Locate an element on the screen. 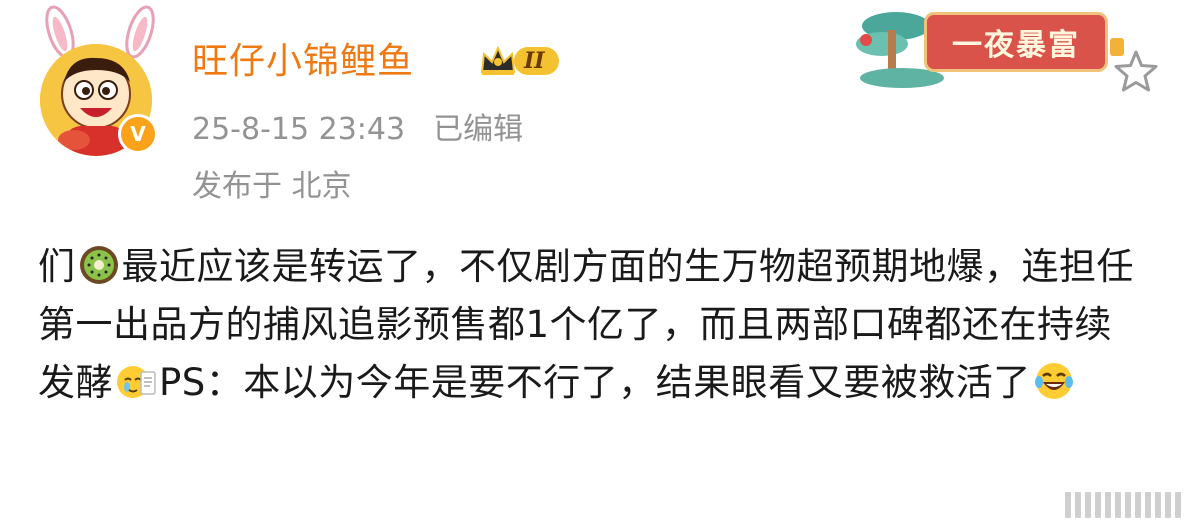 Image resolution: width=1200 pixels, height=526 pixels. post-text: 们 is located at coordinates (57, 266).